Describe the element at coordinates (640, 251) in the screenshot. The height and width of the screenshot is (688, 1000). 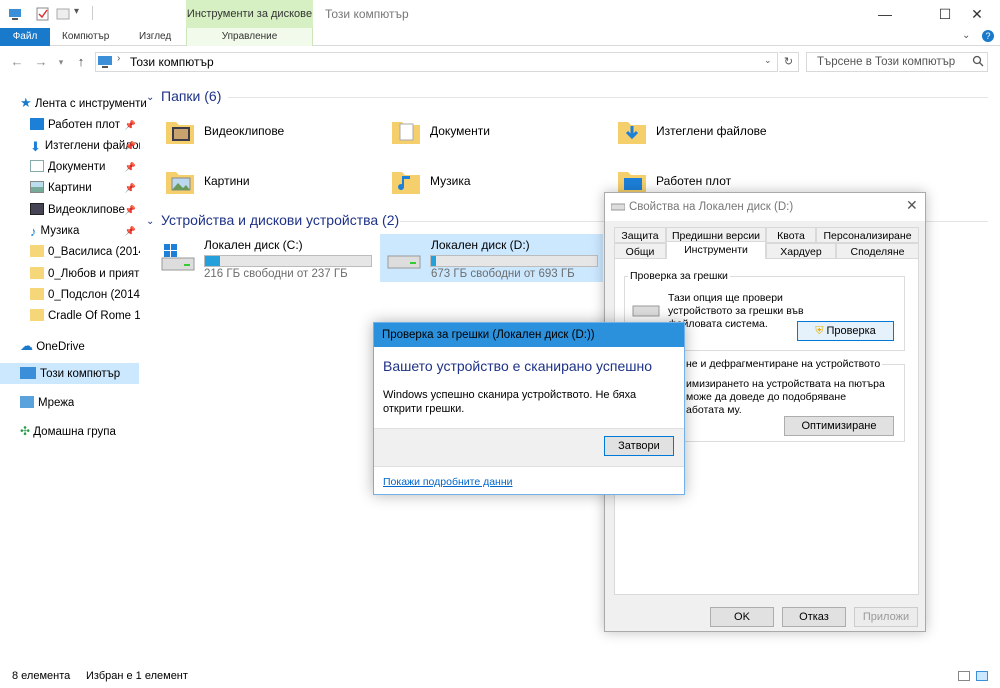
I see `tab-general: Общи` at that location.